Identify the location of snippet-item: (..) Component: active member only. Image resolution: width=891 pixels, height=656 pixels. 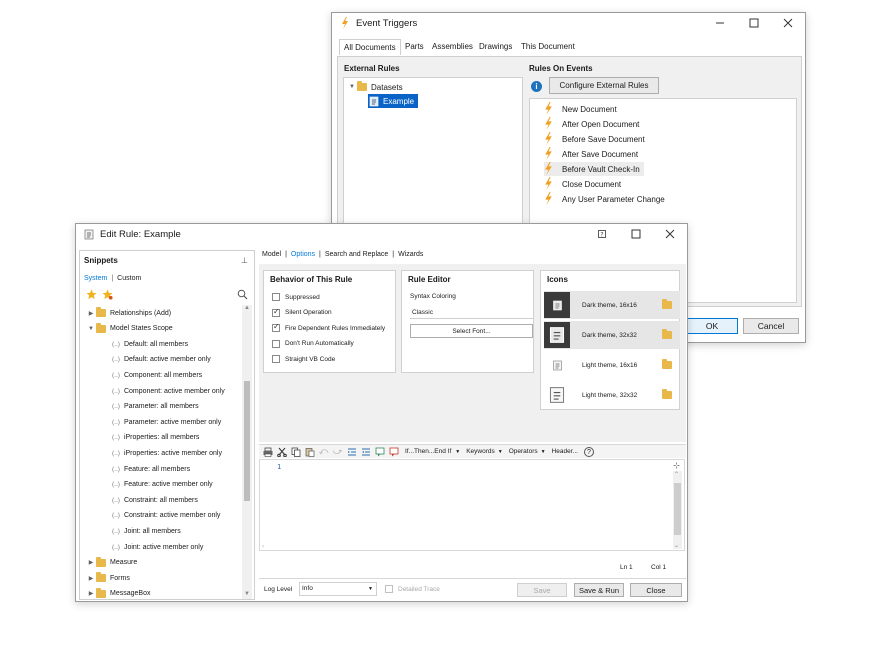
(168, 391).